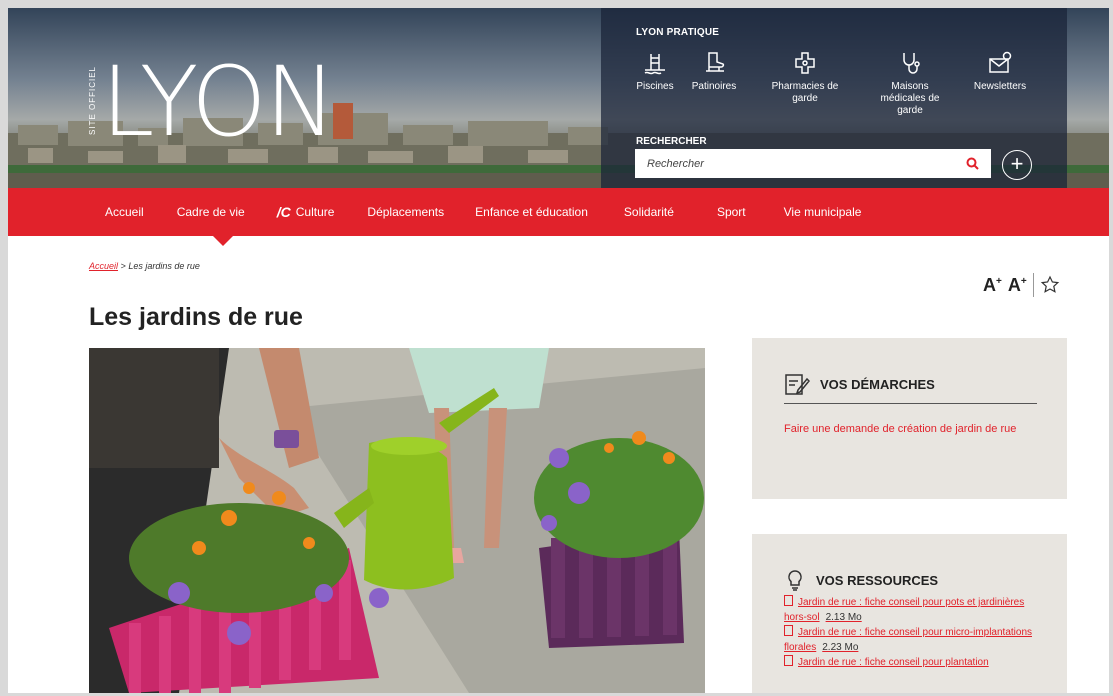  I want to click on nav-item-accueil: Accueil, so click(124, 212).